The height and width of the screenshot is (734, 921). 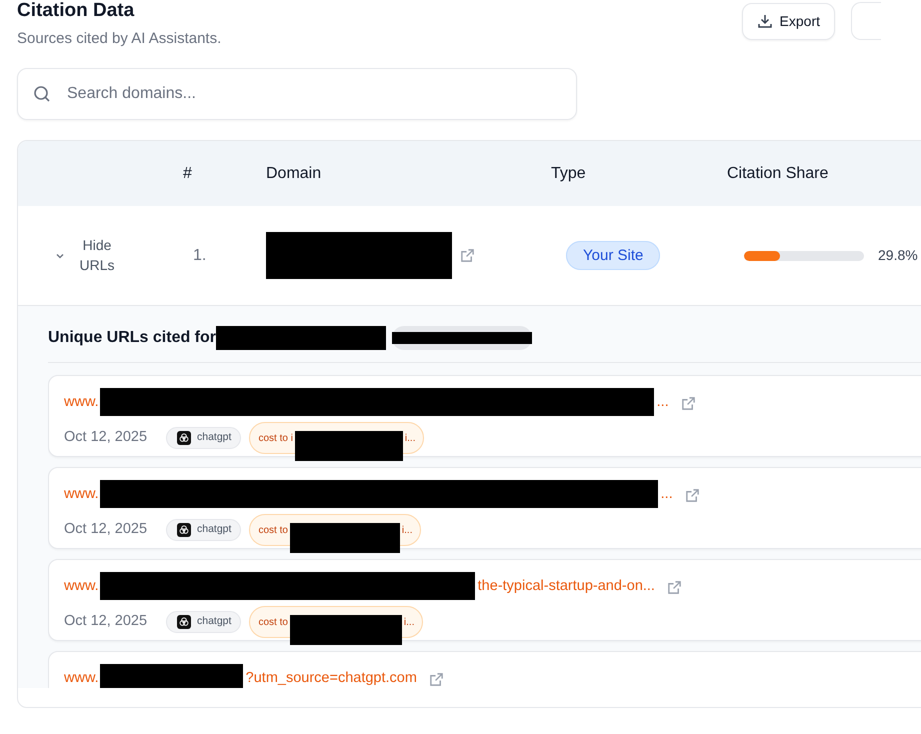 What do you see at coordinates (76, 11) in the screenshot?
I see `page-title: Citation Data` at bounding box center [76, 11].